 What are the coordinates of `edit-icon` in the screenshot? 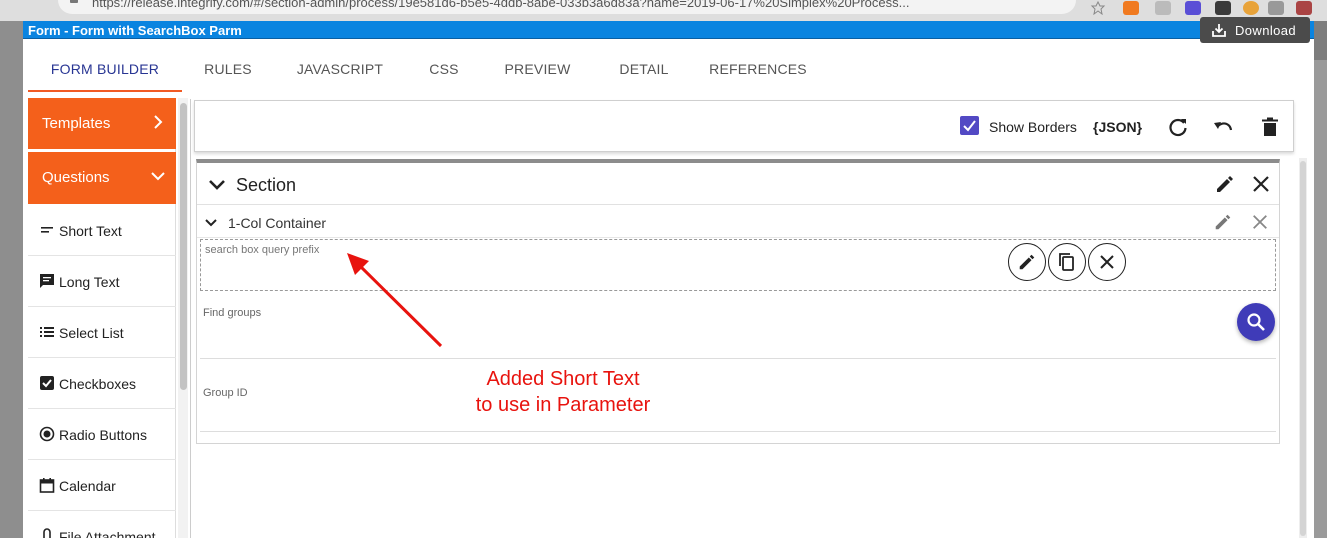 It's located at (1027, 262).